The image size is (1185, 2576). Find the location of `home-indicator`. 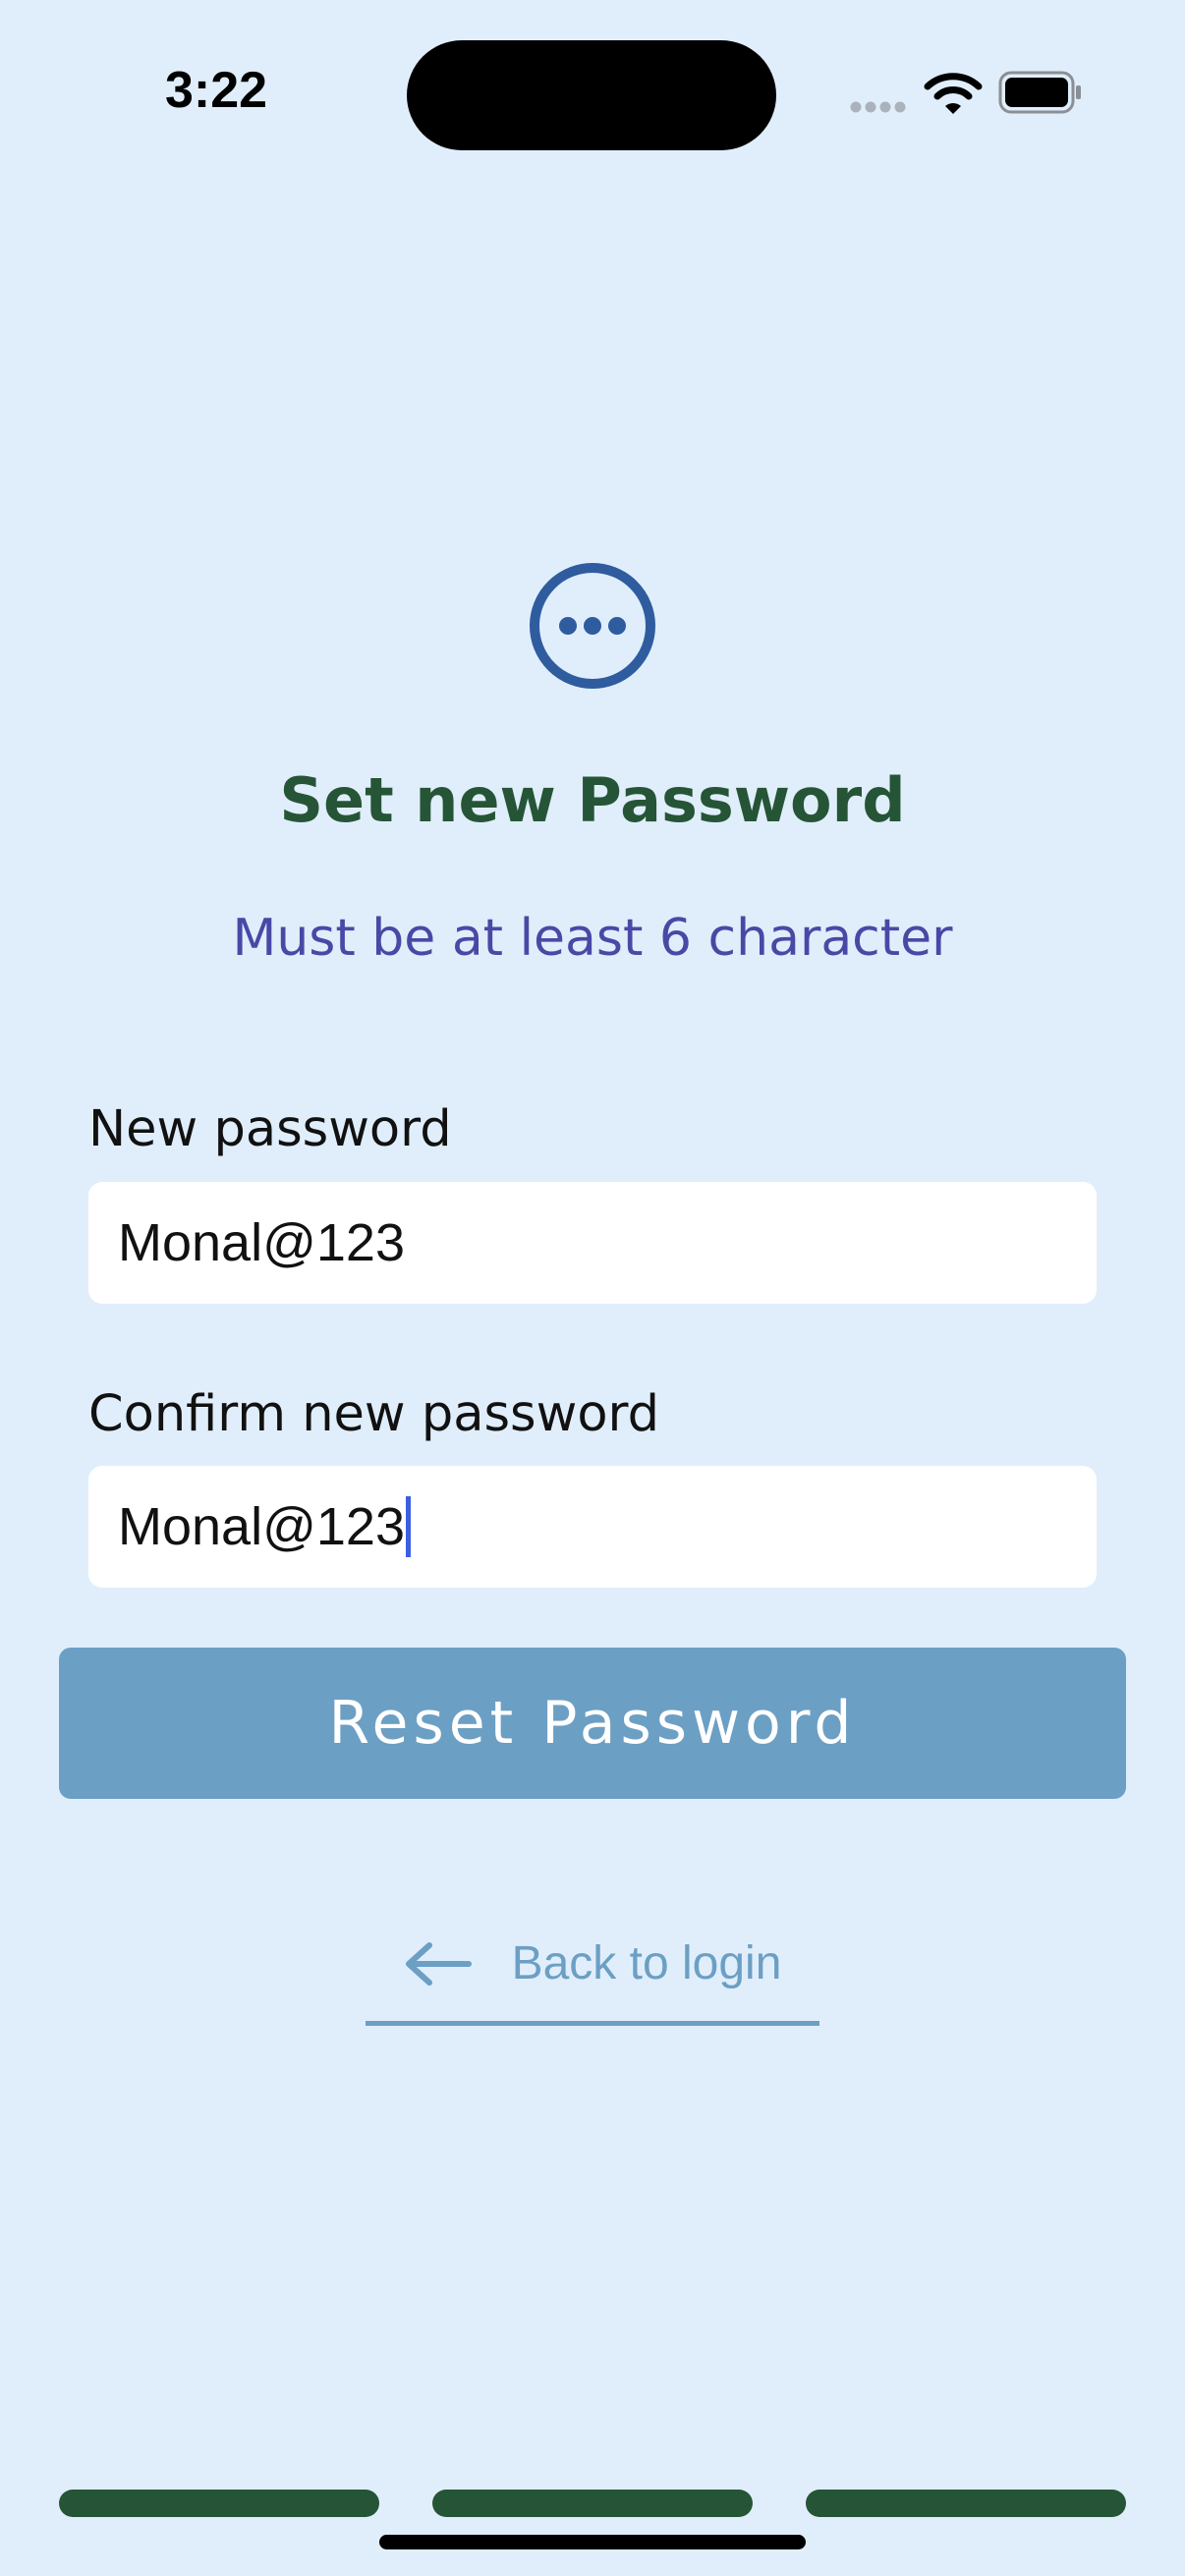

home-indicator is located at coordinates (592, 2542).